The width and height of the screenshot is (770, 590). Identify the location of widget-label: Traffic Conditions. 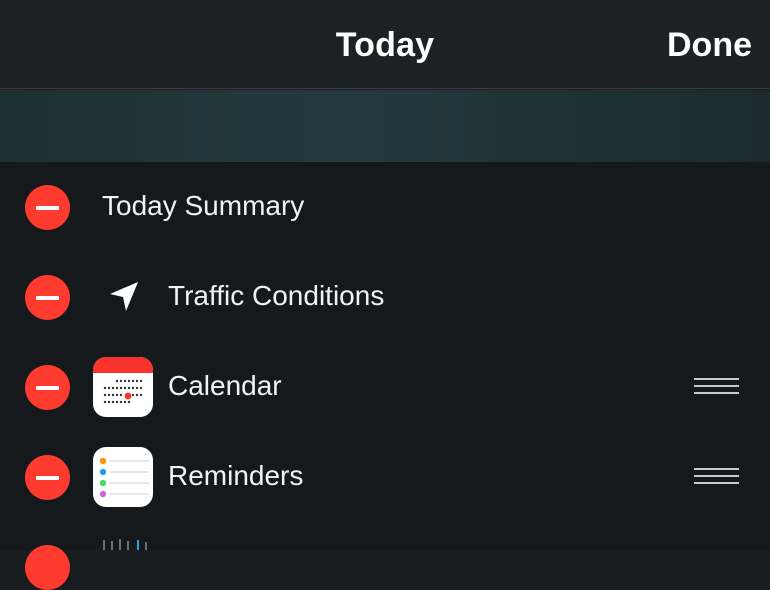
(276, 295).